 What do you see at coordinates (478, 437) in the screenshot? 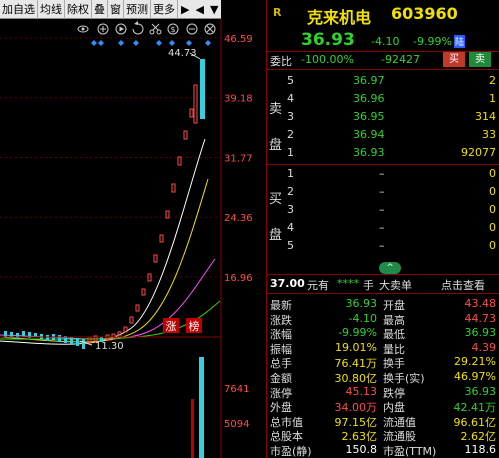
I see `stat-value: 2.62亿` at bounding box center [478, 437].